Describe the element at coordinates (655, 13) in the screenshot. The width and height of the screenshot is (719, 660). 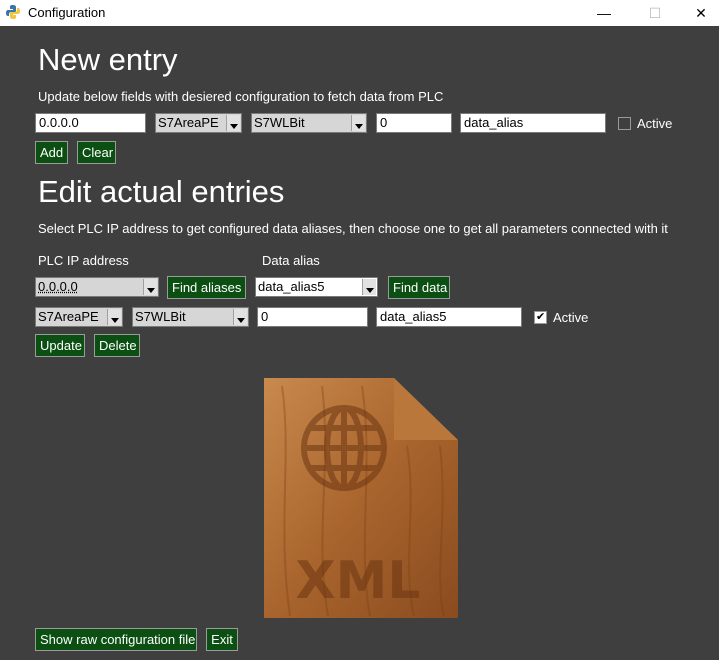
I see `maximize-button: ☐` at that location.